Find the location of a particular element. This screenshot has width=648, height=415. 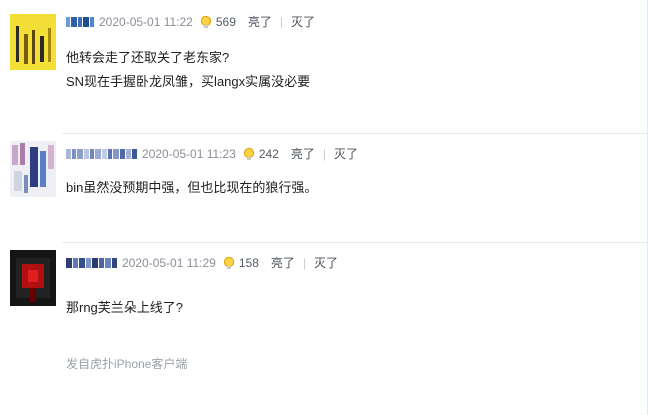

comment-time: 2020-05-01 11:23 is located at coordinates (189, 154).